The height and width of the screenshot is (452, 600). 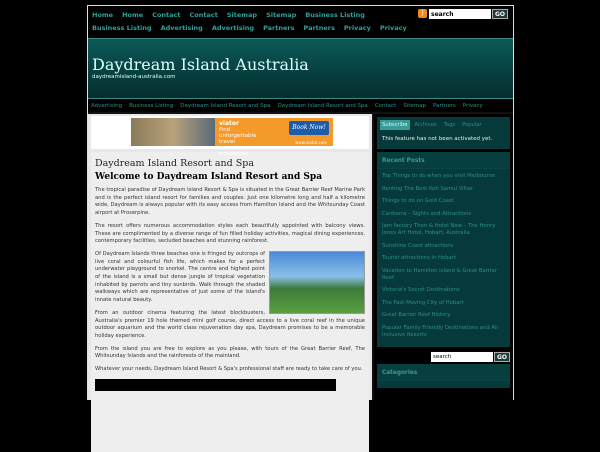 I want to click on recent-post-link: Things to do on Gold Coast, so click(x=443, y=201).